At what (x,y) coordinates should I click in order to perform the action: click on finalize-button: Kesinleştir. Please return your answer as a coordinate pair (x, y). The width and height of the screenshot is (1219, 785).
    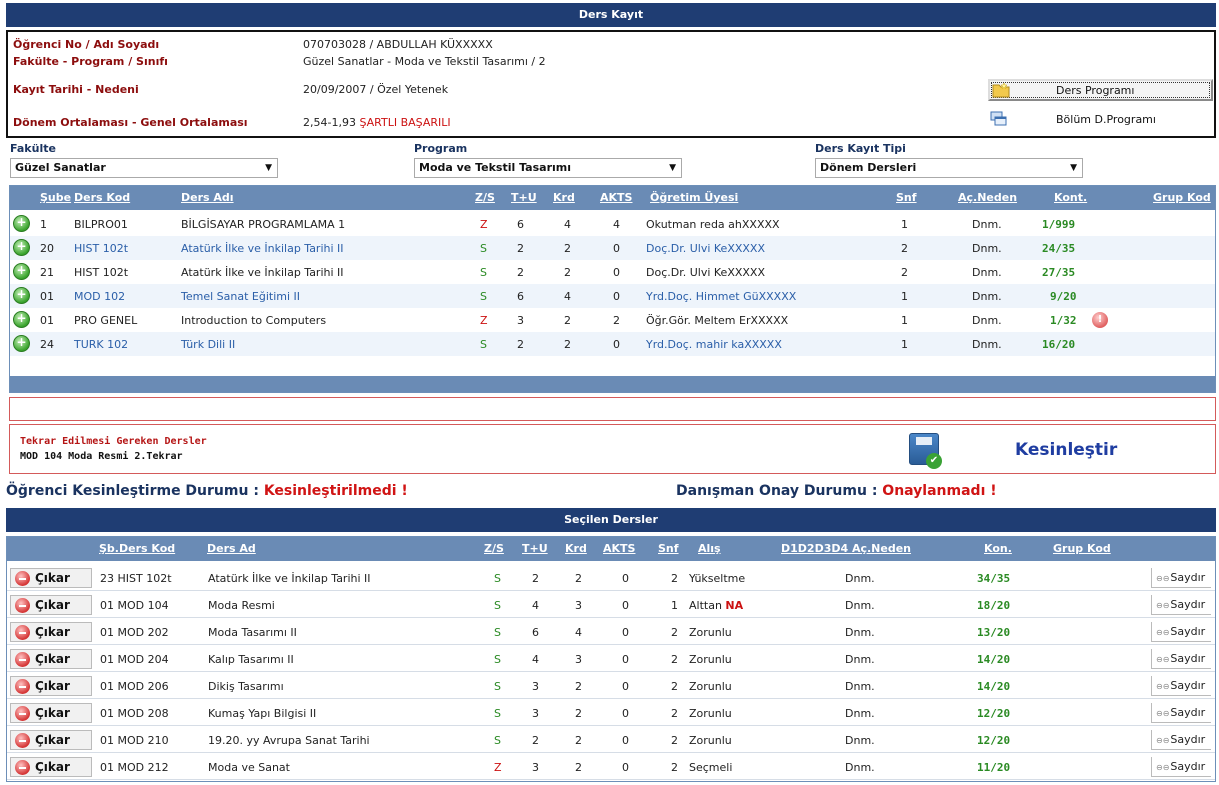
    Looking at the image, I should click on (1055, 450).